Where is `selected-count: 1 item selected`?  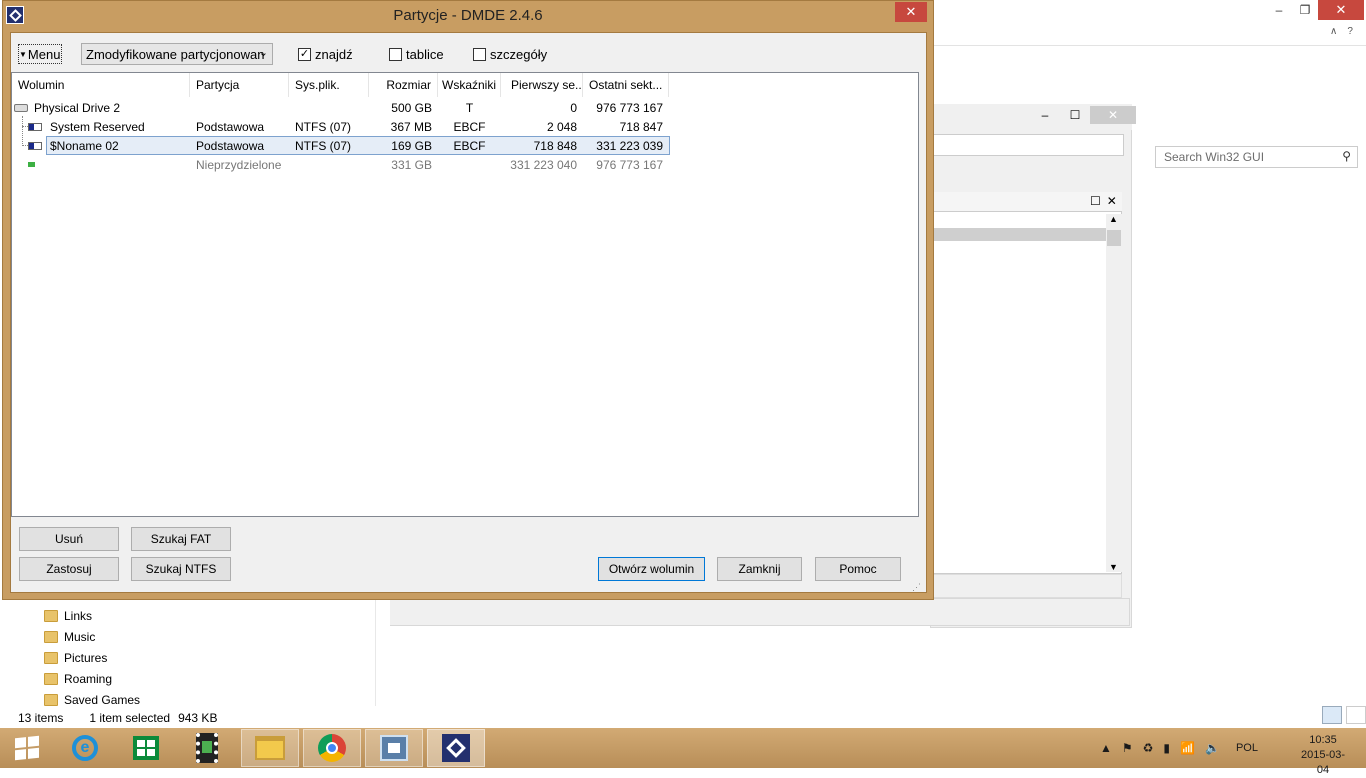 selected-count: 1 item selected is located at coordinates (130, 718).